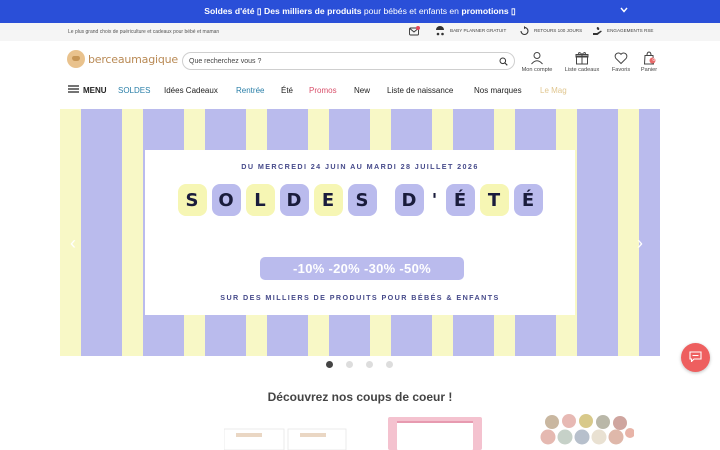 This screenshot has height=450, width=720. I want to click on returns-link: Retours 100 jours, so click(550, 30).